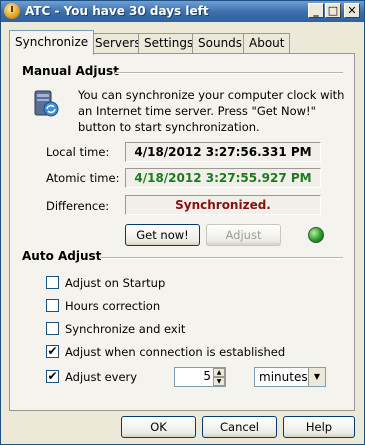  I want to click on adjust-on-connection-label: Adjust when connection is established, so click(175, 352).